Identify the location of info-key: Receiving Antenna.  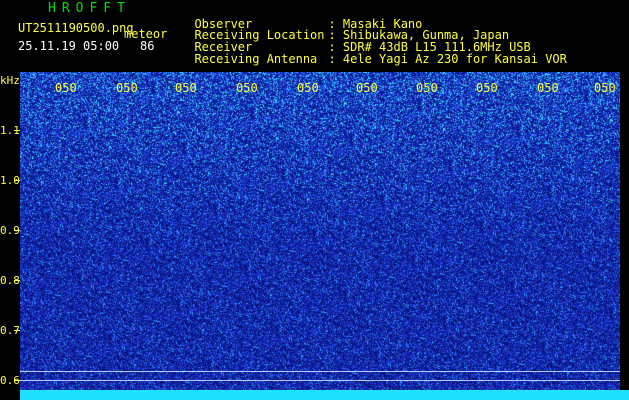
(256, 59).